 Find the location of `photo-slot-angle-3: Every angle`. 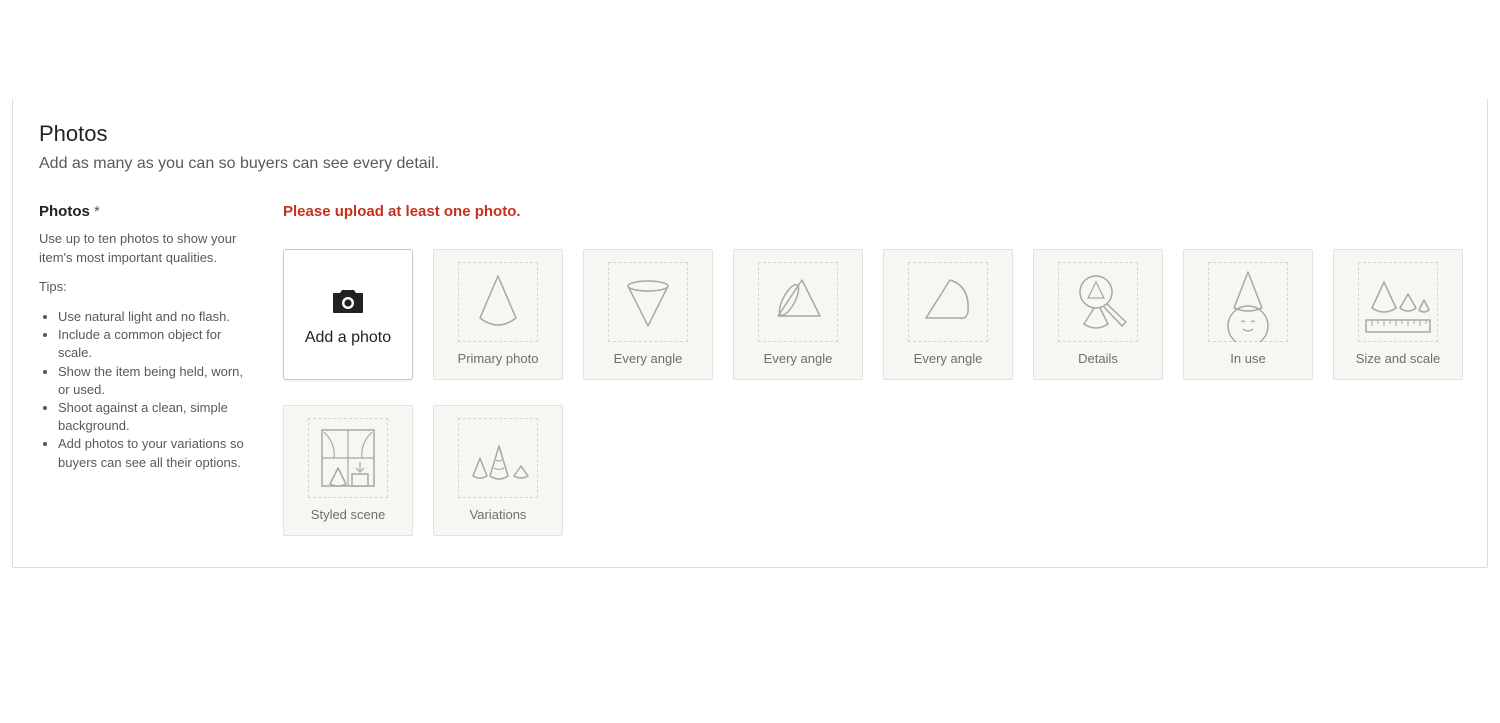

photo-slot-angle-3: Every angle is located at coordinates (948, 314).